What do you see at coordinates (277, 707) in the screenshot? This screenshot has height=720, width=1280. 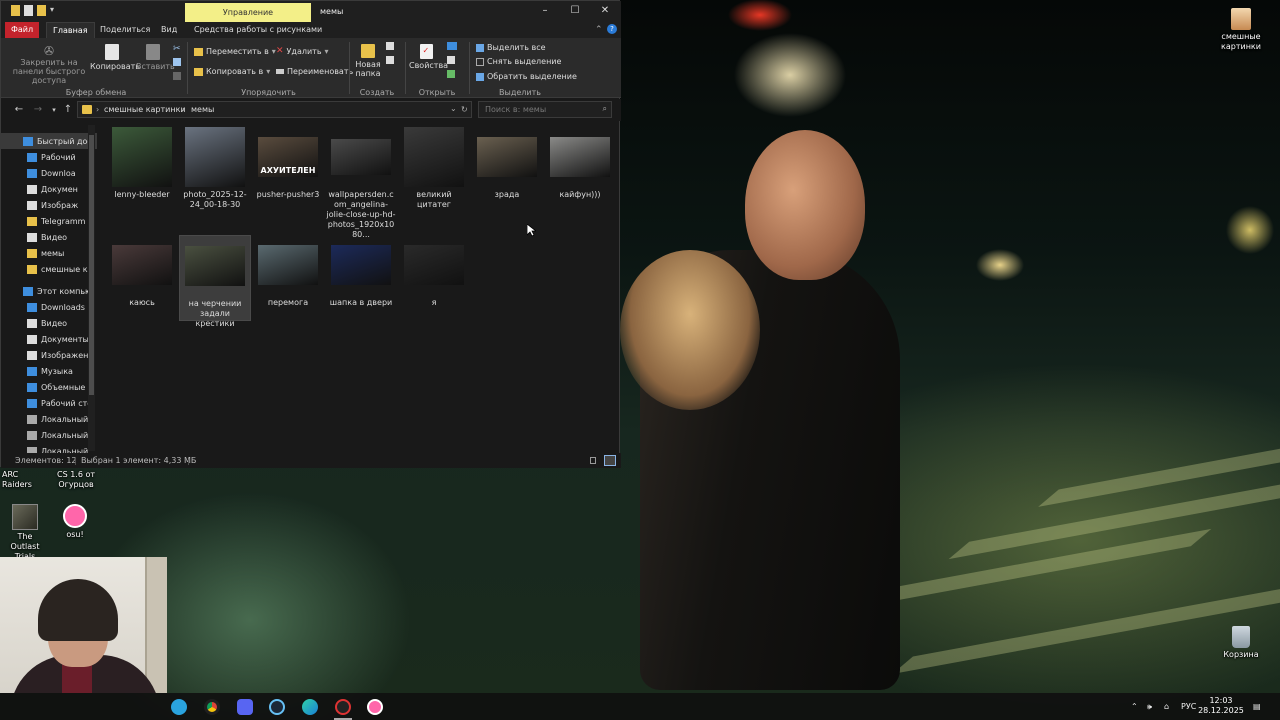 I see `steam-icon` at bounding box center [277, 707].